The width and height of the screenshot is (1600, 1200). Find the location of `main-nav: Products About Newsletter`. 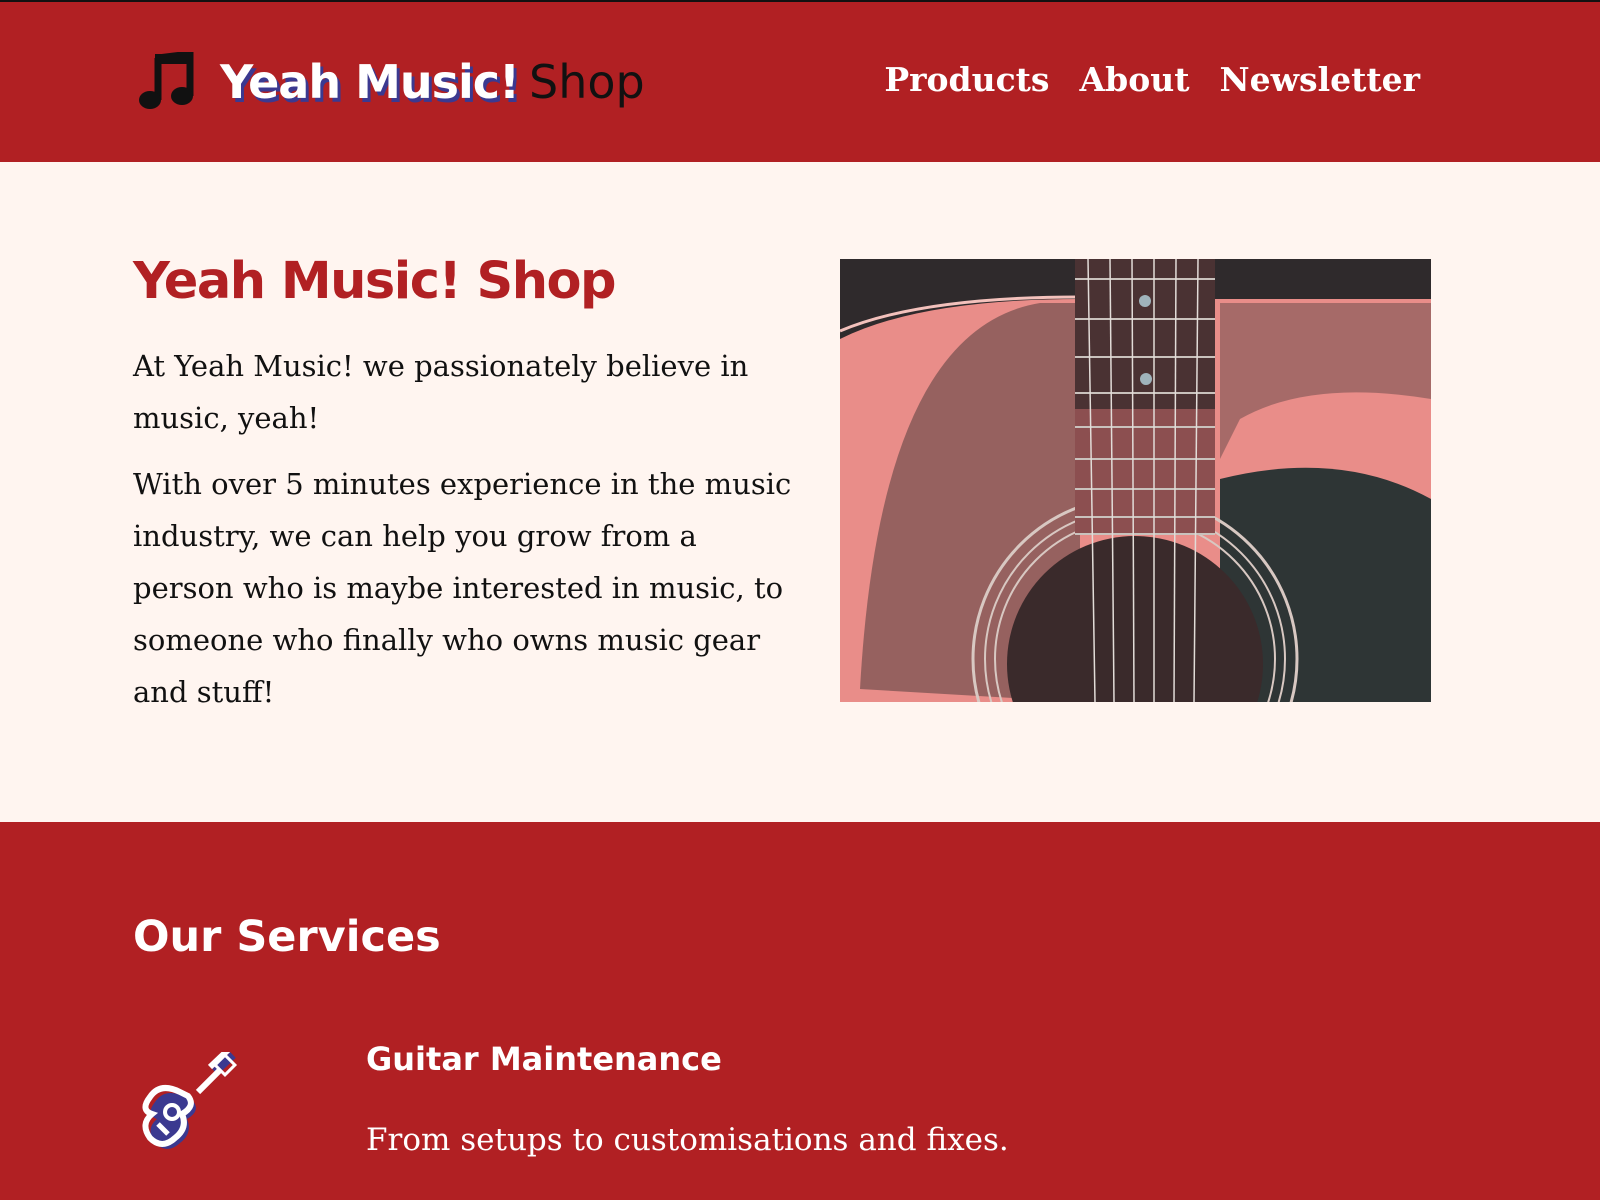

main-nav: Products About Newsletter is located at coordinates (1152, 79).